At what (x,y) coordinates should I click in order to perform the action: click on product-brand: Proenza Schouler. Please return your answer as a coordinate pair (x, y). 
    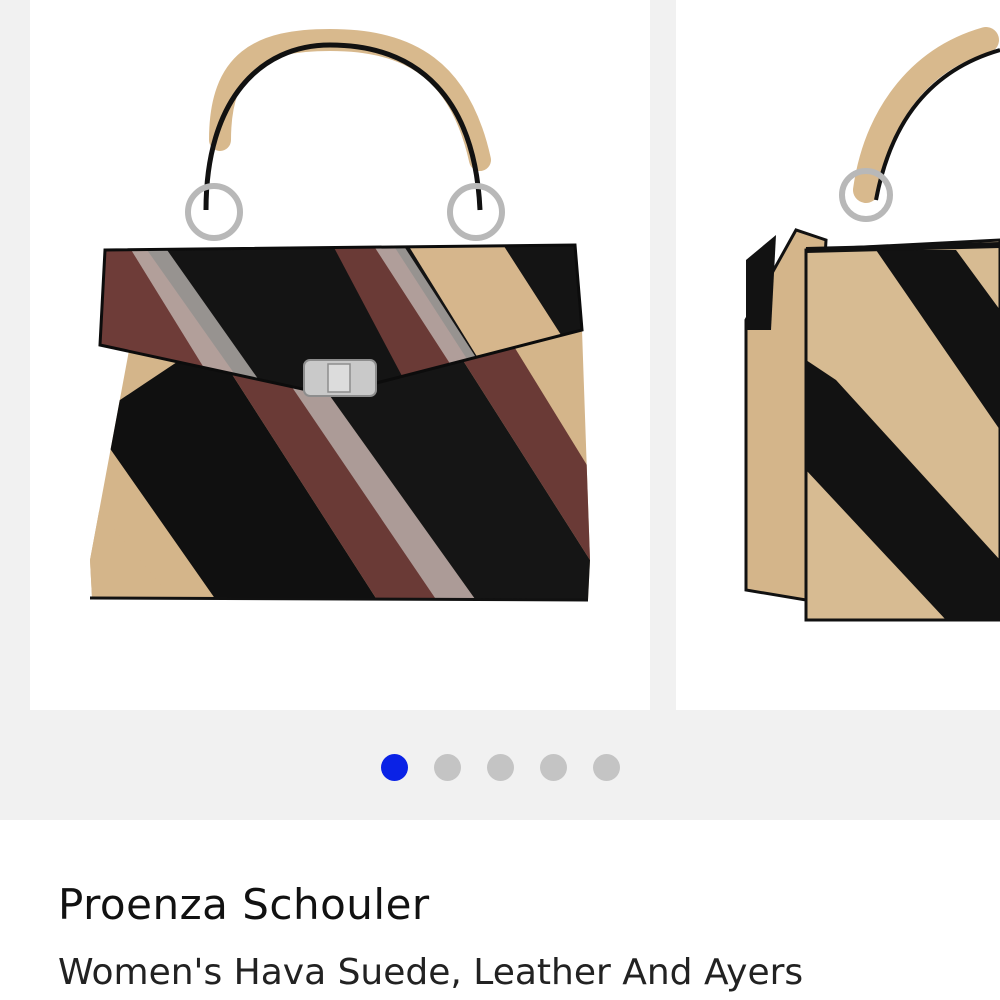
    Looking at the image, I should click on (244, 904).